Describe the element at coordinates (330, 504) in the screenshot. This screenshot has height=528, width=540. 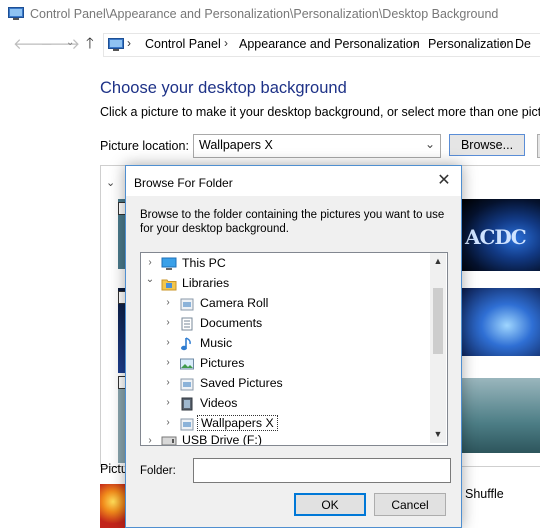
I see `ok-button: OK` at that location.